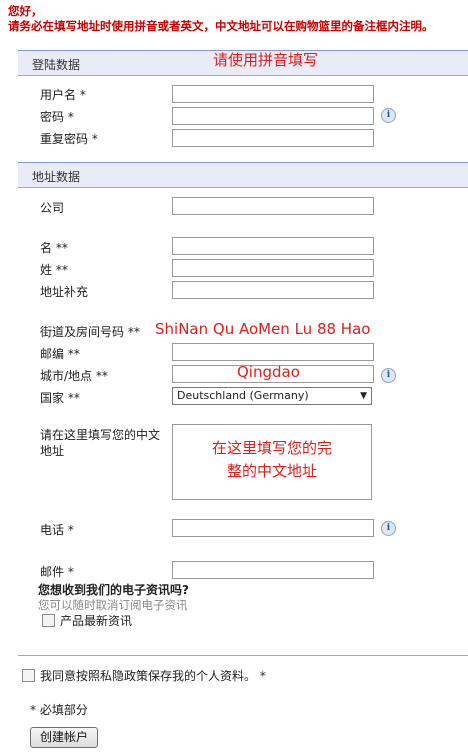 This screenshot has height=752, width=468. Describe the element at coordinates (273, 268) in the screenshot. I see `lastname-input` at that location.